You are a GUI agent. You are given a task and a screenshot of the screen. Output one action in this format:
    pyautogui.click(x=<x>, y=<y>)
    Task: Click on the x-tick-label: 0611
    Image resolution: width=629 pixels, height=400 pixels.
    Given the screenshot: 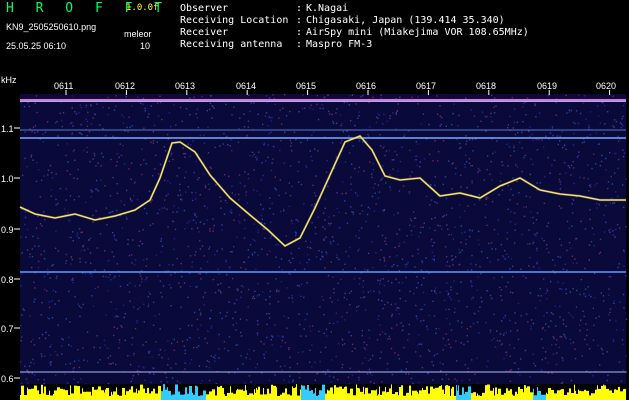 What is the action you would take?
    pyautogui.click(x=64, y=86)
    